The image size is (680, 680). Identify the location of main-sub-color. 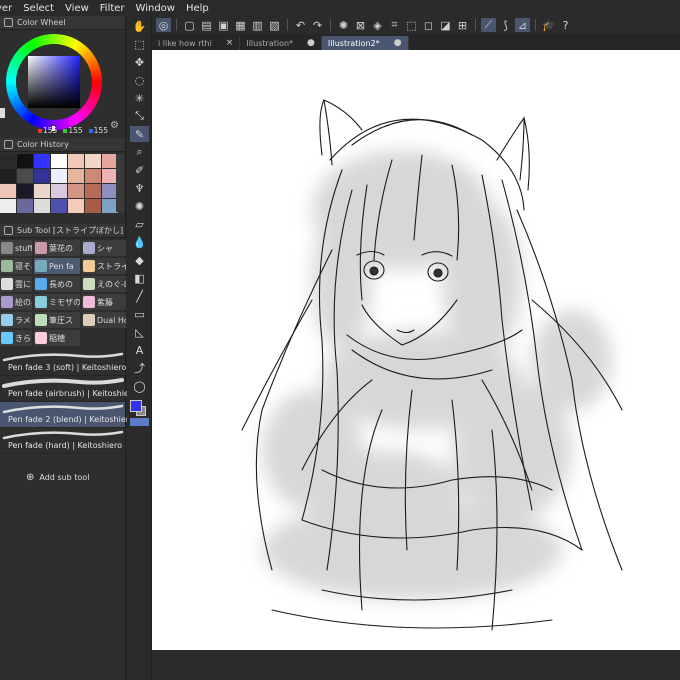
(138, 408).